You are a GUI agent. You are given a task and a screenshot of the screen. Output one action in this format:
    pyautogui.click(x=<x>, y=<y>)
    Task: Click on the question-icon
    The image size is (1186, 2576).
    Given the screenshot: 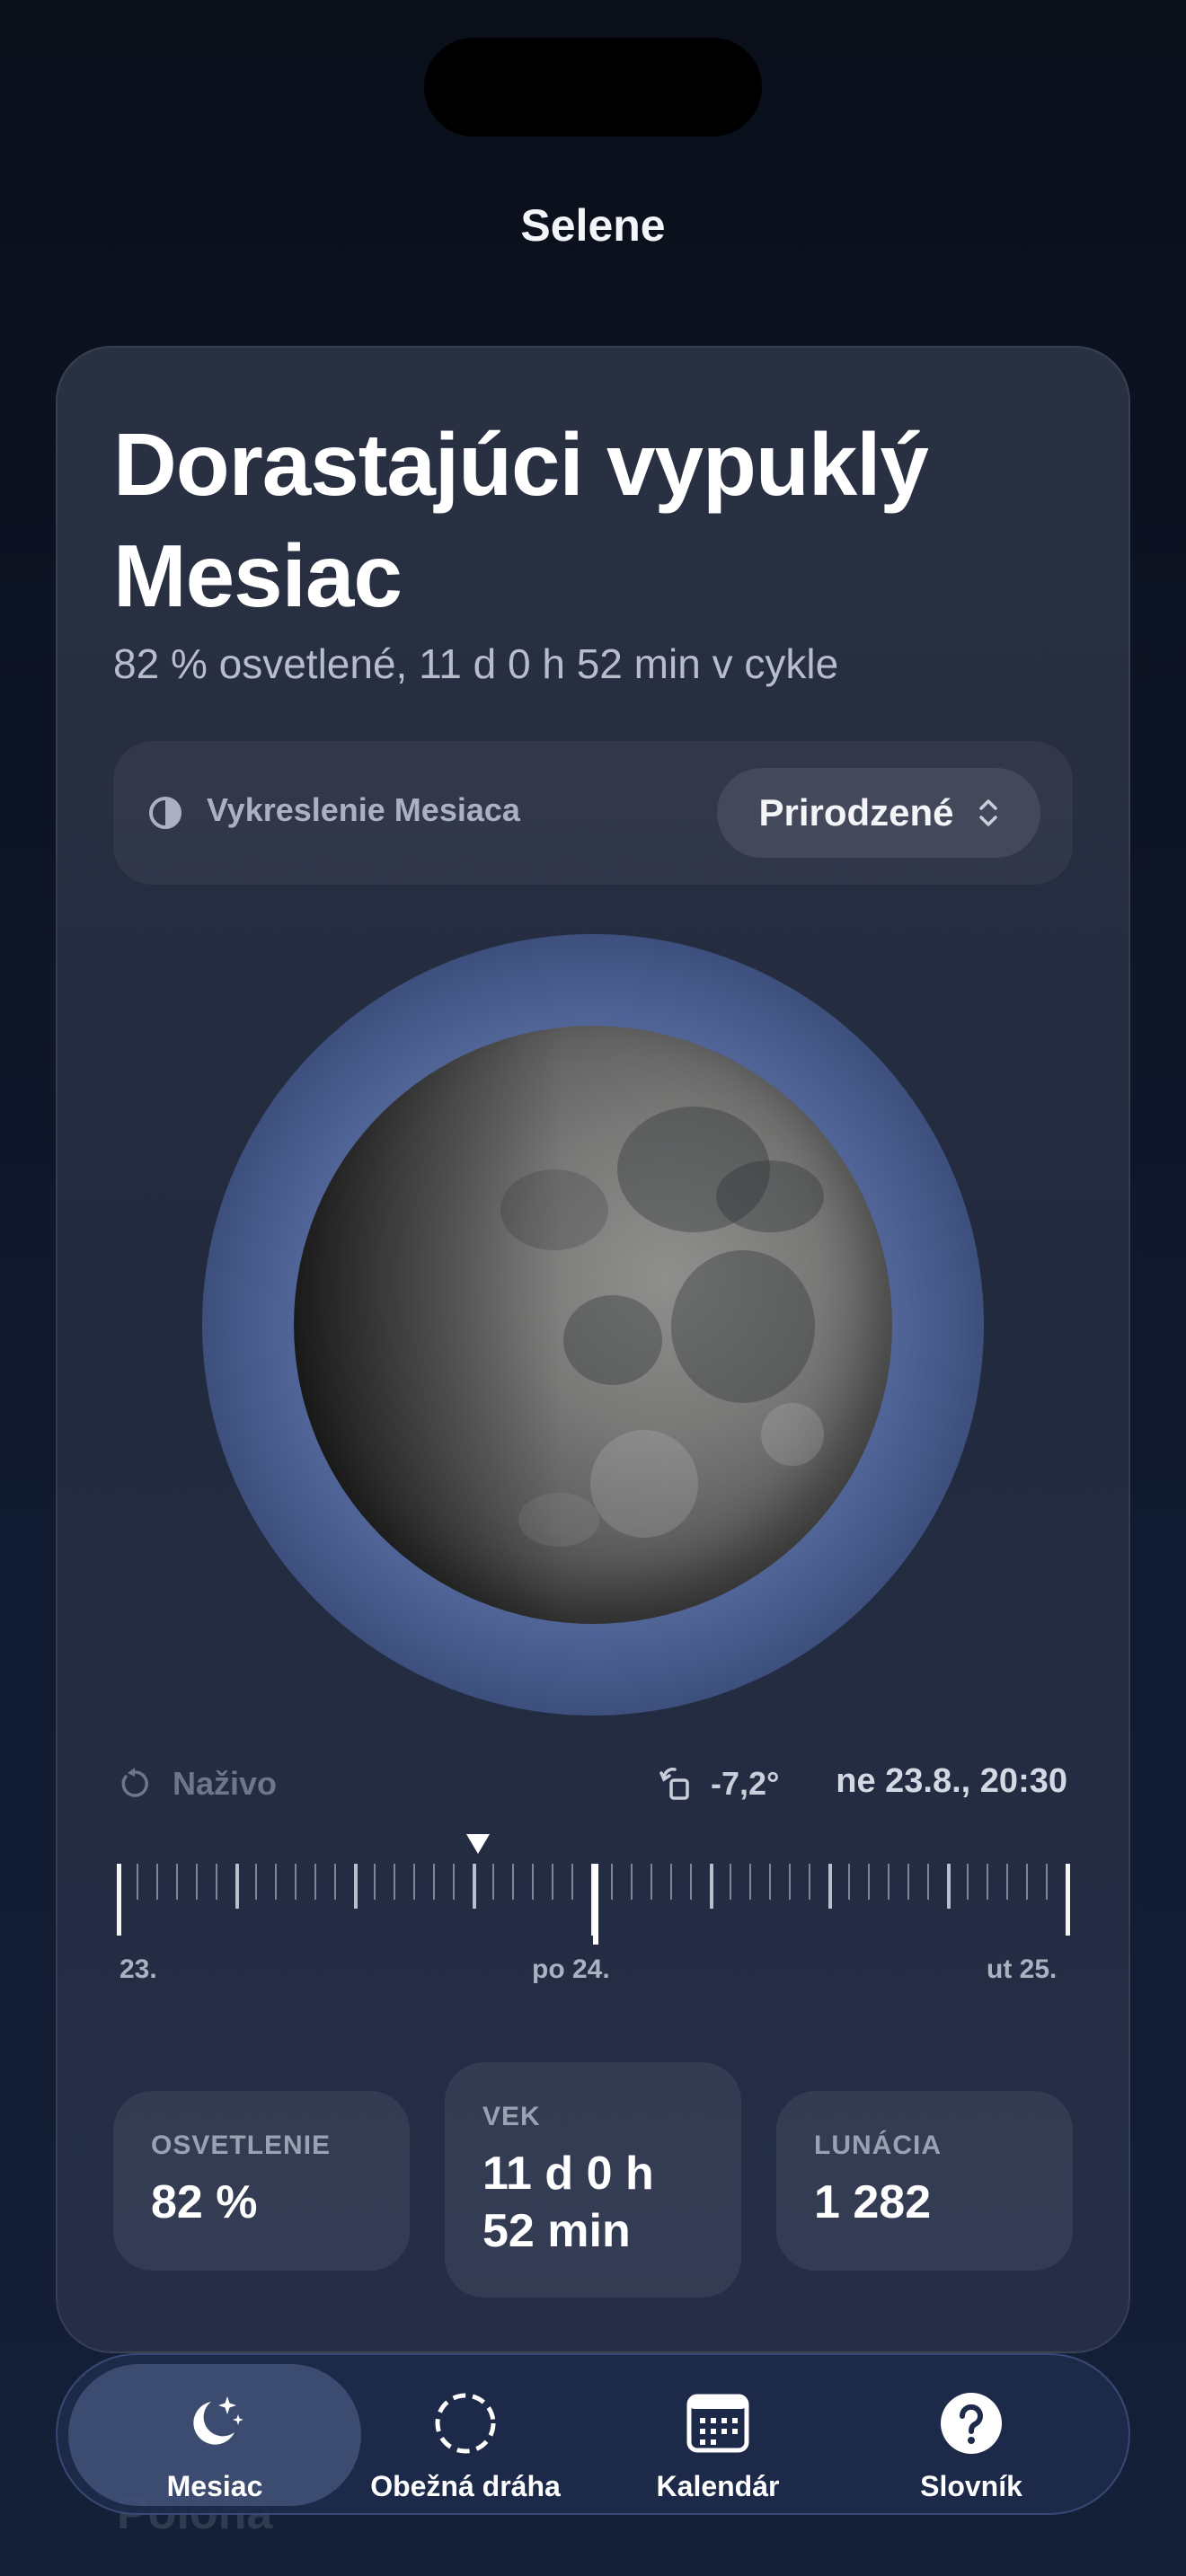 What is the action you would take?
    pyautogui.click(x=971, y=2423)
    